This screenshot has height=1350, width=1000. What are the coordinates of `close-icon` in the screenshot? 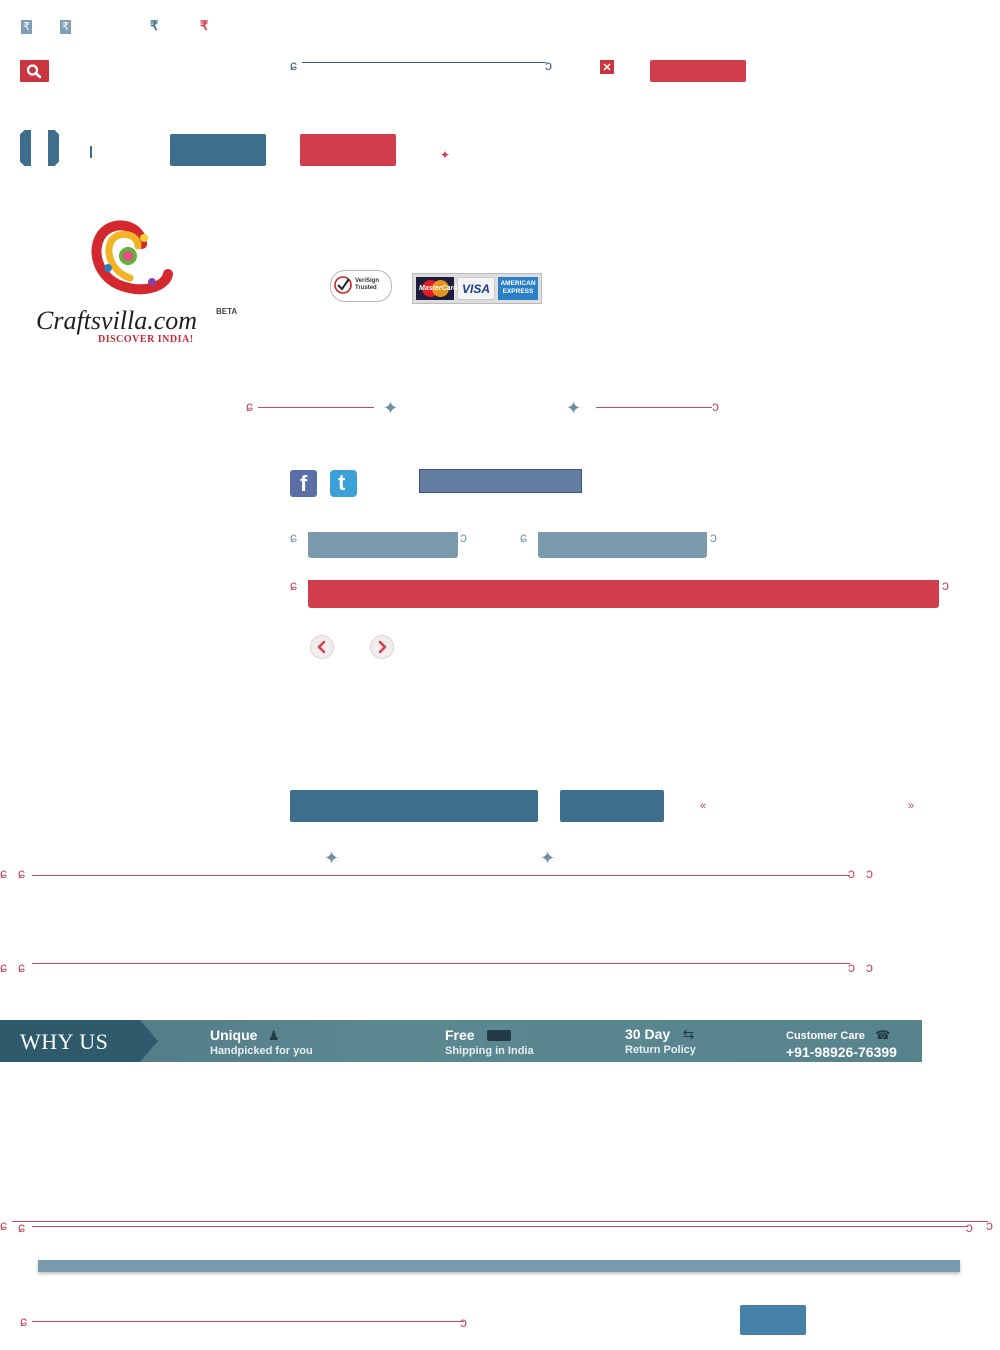 It's located at (607, 67).